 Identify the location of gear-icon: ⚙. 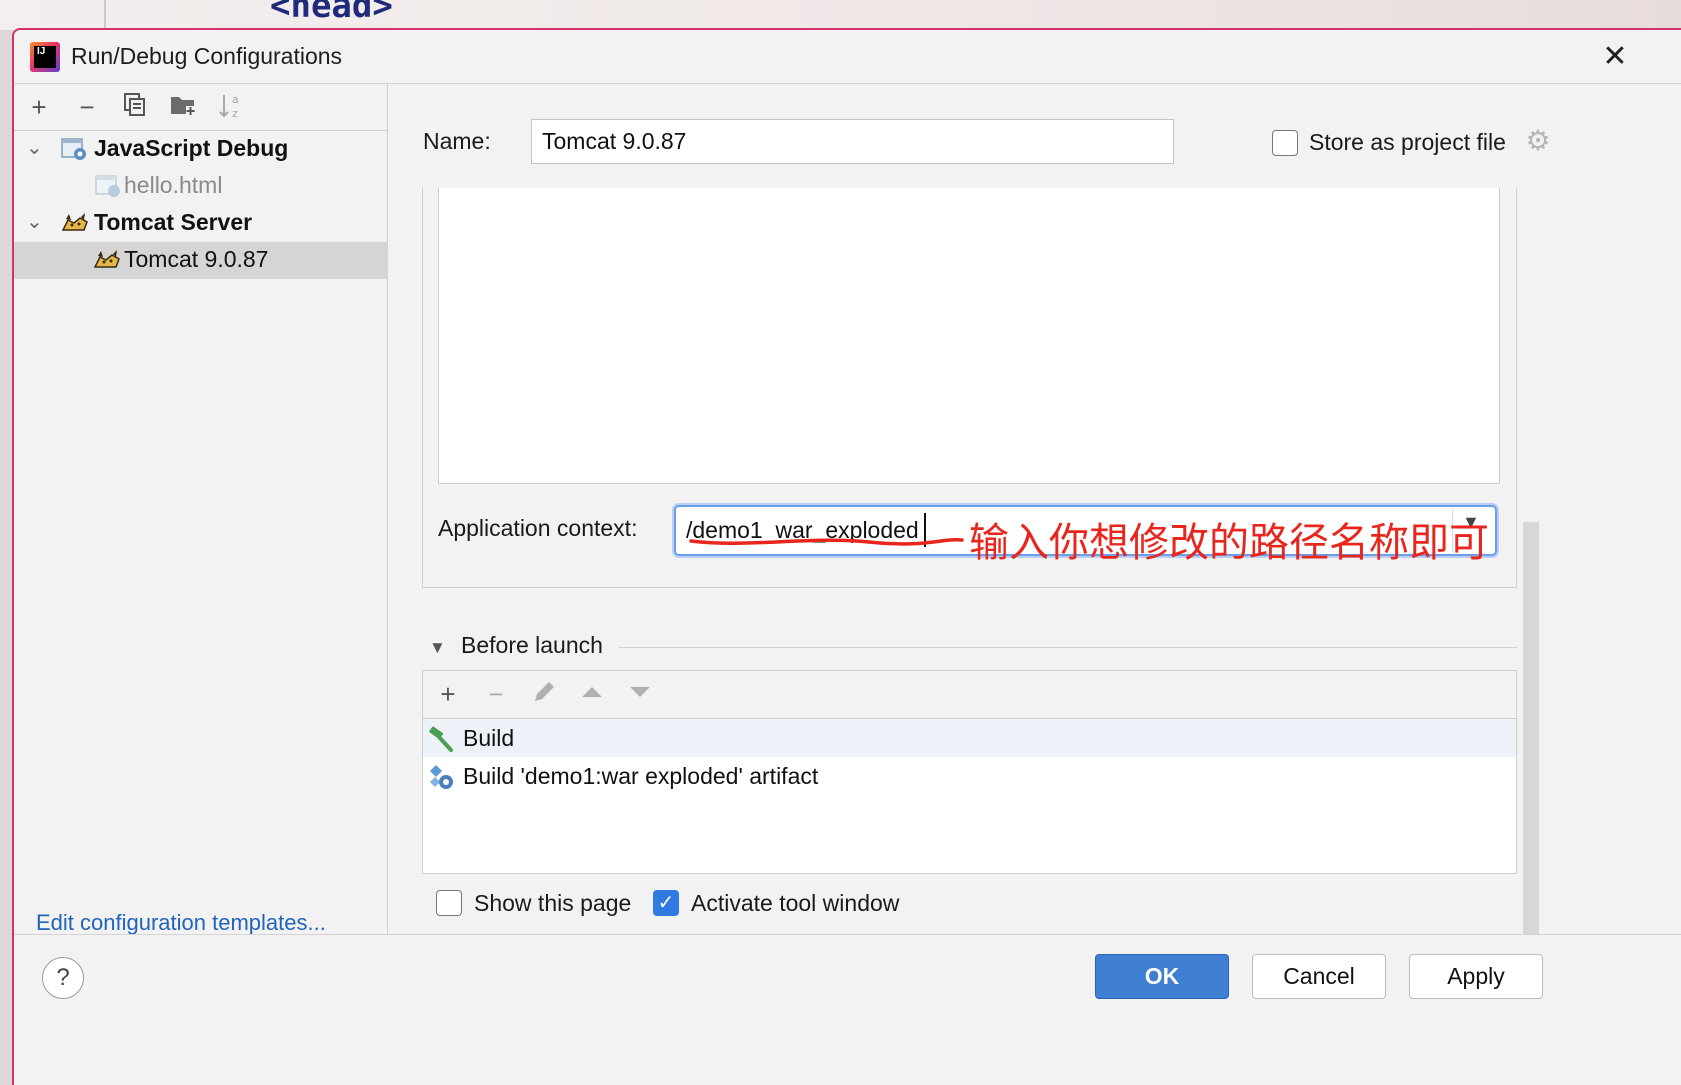
(1538, 141).